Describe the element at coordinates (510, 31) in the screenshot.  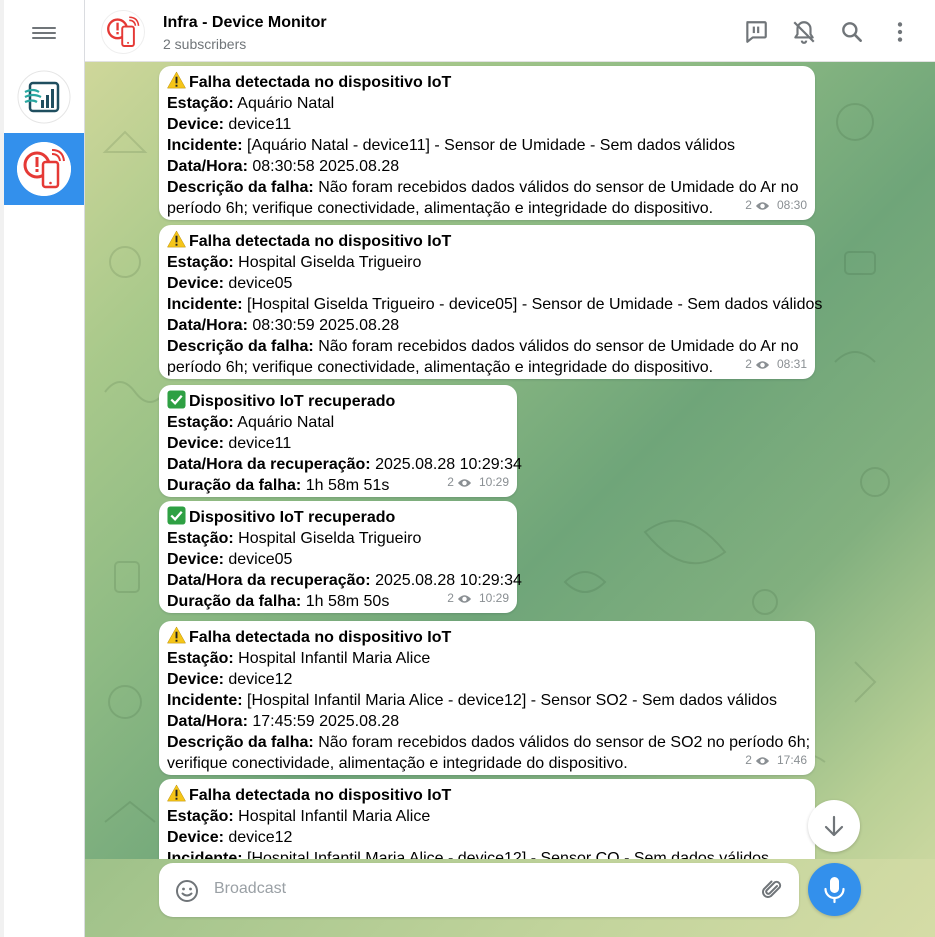
I see `chat-header: Infra - Device Monitor 2 subscribers` at that location.